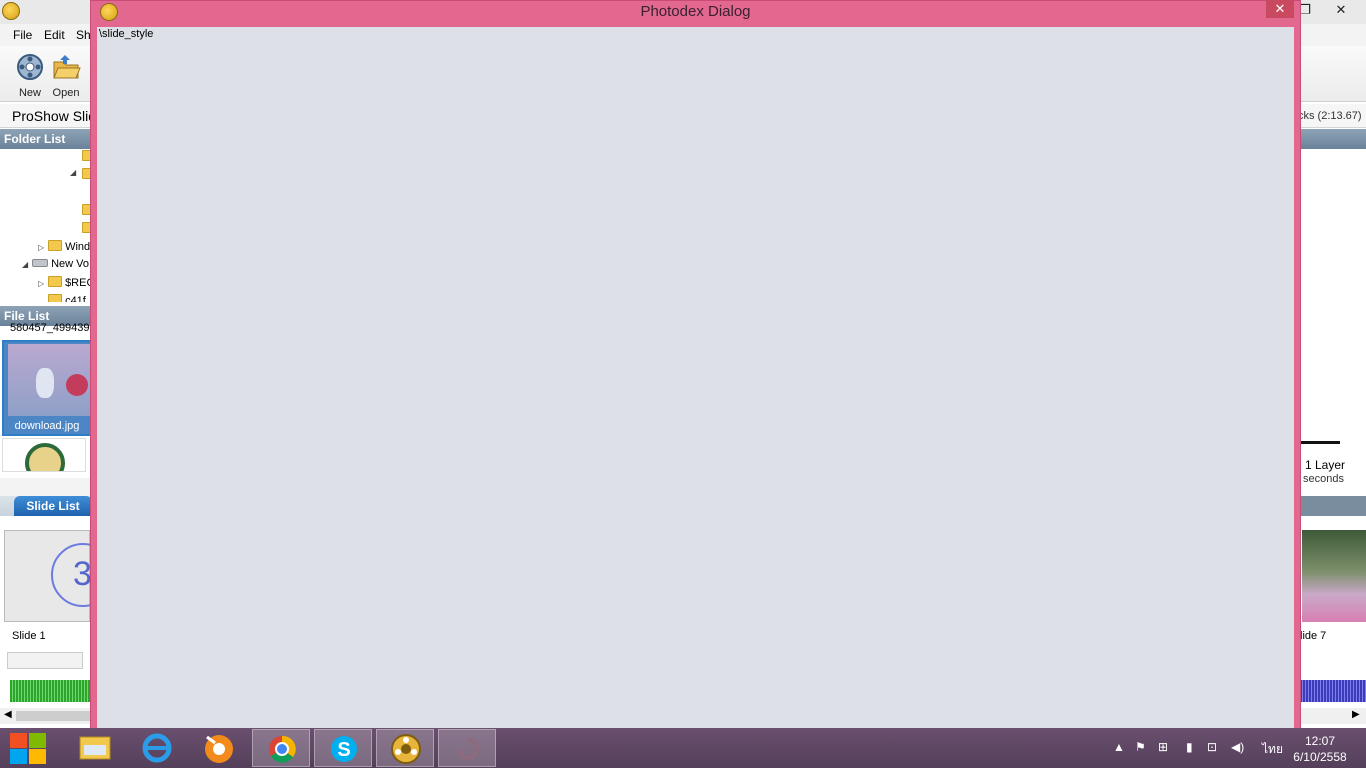  What do you see at coordinates (1320, 741) in the screenshot?
I see `clock-time: 12:07` at bounding box center [1320, 741].